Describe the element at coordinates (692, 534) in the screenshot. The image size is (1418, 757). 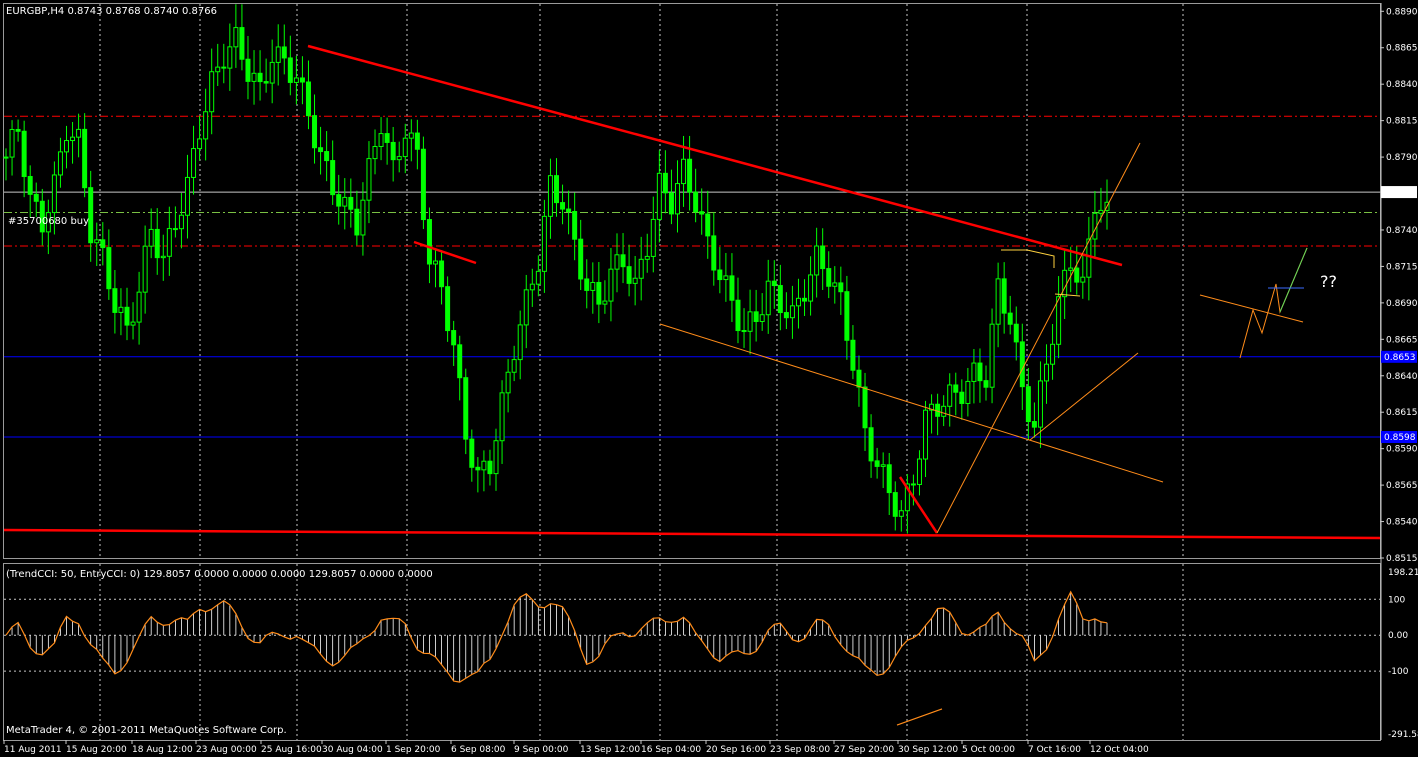
I see `base-support-line` at that location.